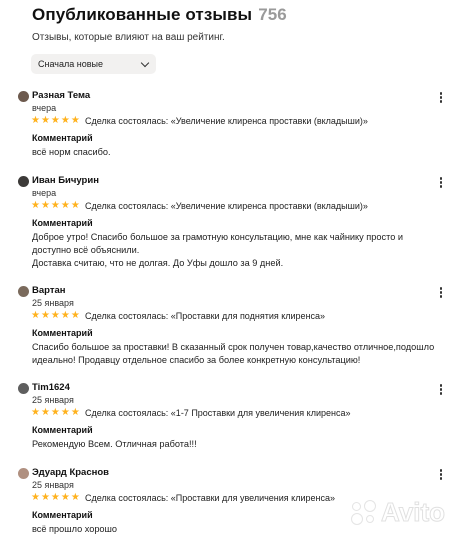 The image size is (457, 540). Describe the element at coordinates (114, 444) in the screenshot. I see `comment-text: Рекомендую Всем. Отличная работа!!!` at that location.